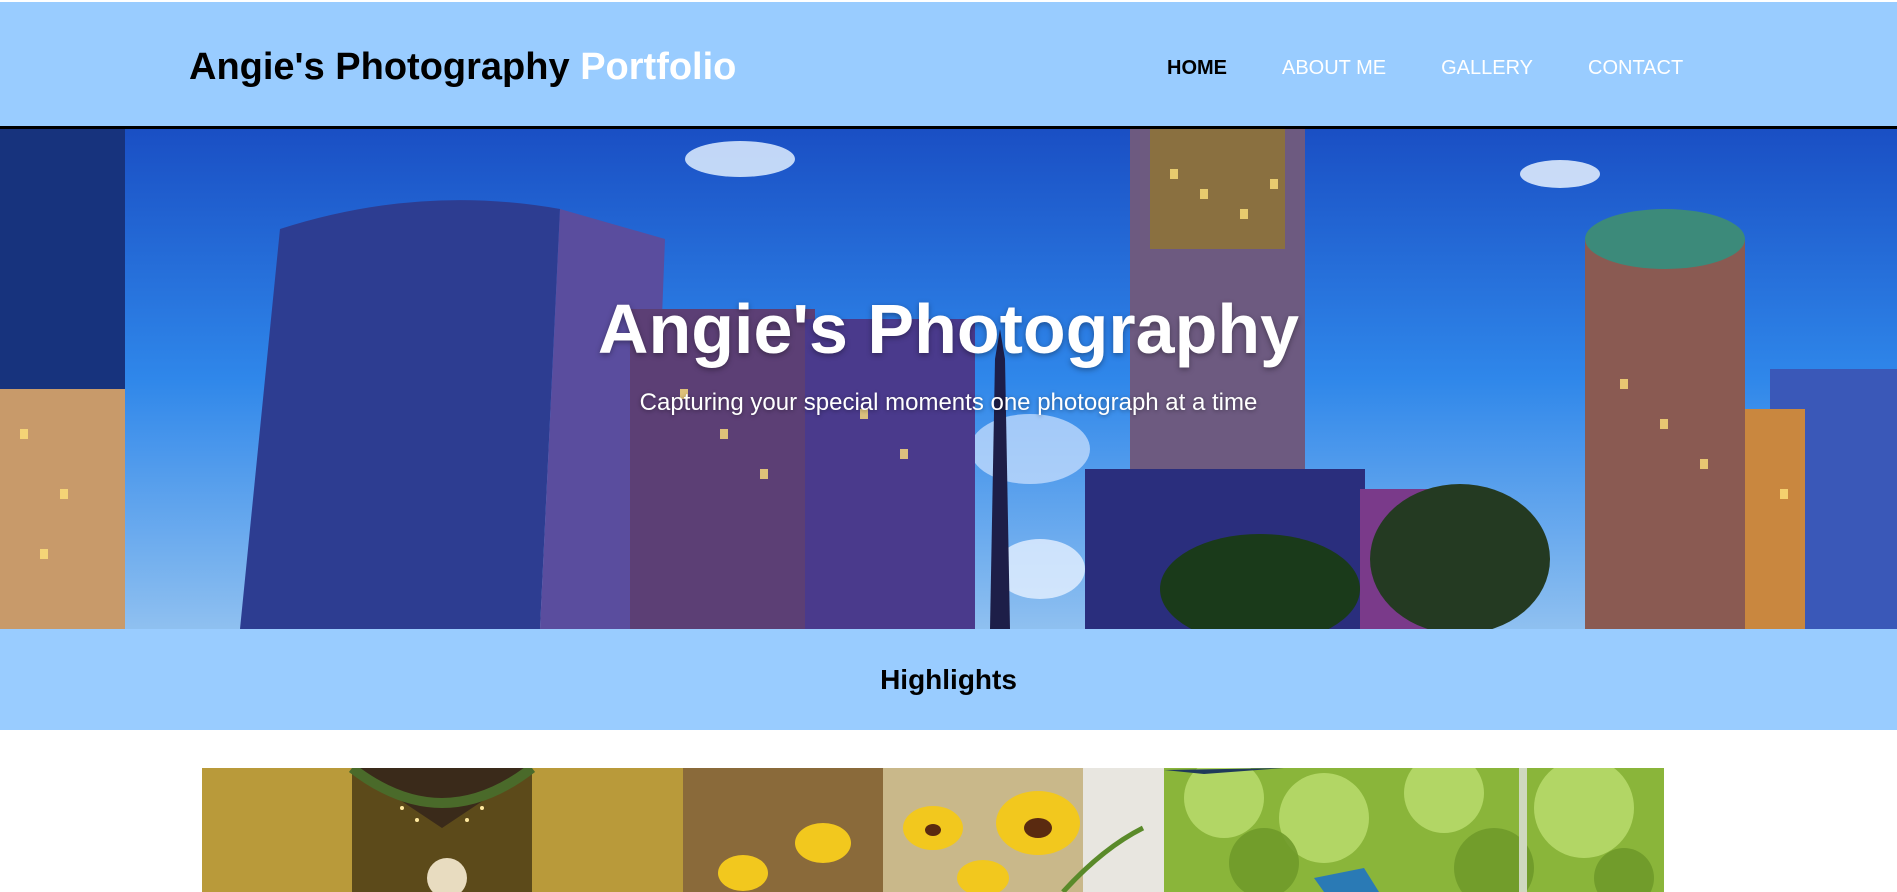 Image resolution: width=1897 pixels, height=892 pixels. I want to click on site-brand: Angie's Photography Portfolio, so click(462, 67).